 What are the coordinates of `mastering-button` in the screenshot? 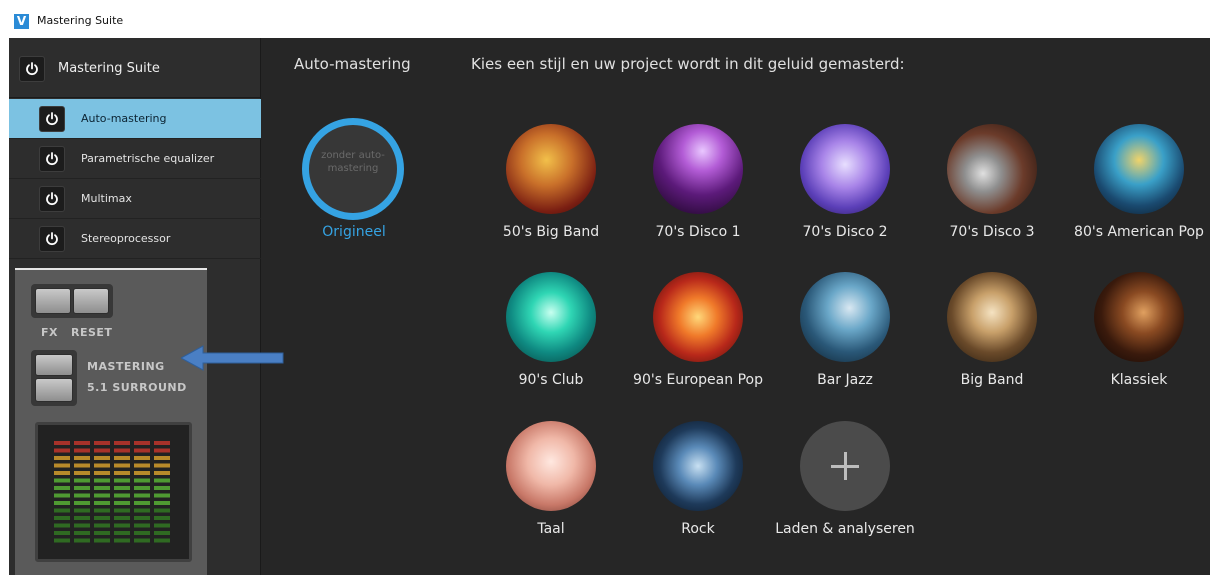 It's located at (54, 365).